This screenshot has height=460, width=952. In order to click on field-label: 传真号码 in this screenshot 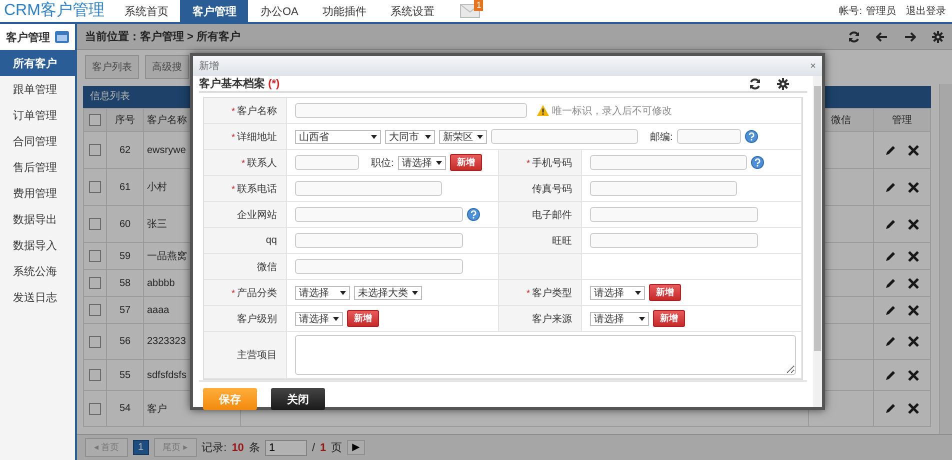, I will do `click(552, 189)`.